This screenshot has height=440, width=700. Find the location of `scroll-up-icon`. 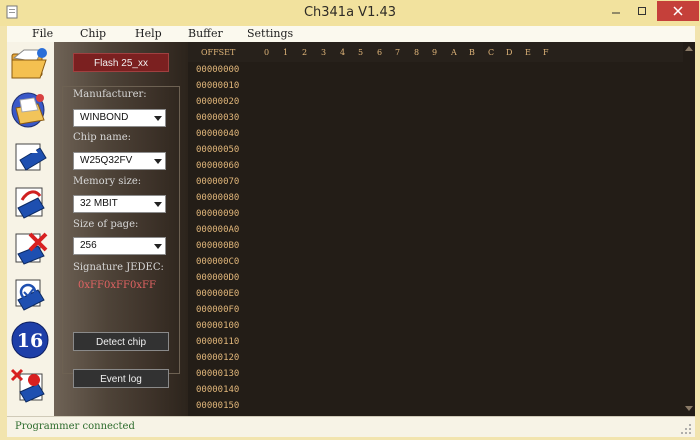

scroll-up-icon is located at coordinates (689, 49).